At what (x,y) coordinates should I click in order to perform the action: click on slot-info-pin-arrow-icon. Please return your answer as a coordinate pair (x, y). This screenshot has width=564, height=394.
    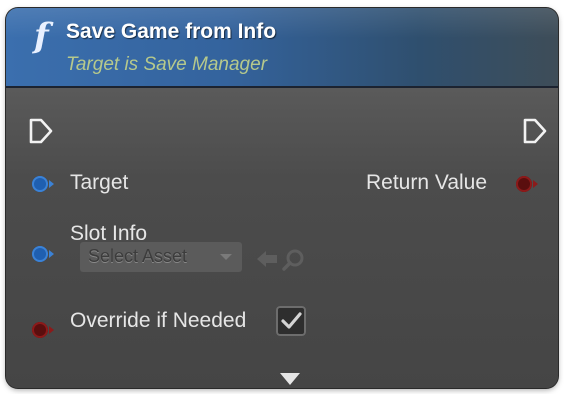
    Looking at the image, I should click on (51, 254).